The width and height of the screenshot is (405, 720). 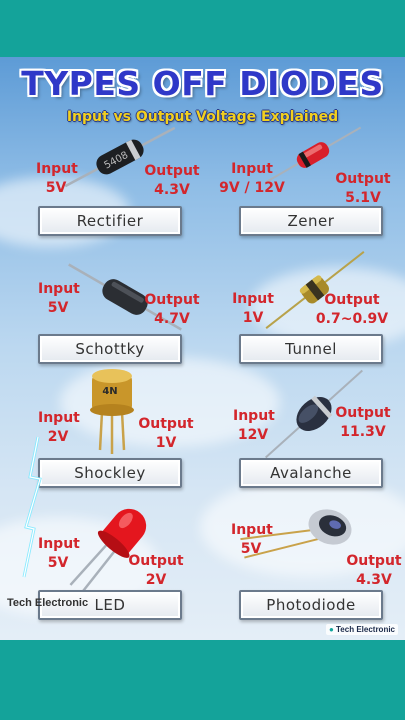 What do you see at coordinates (252, 540) in the screenshot?
I see `photodiode-input: Input 5V` at bounding box center [252, 540].